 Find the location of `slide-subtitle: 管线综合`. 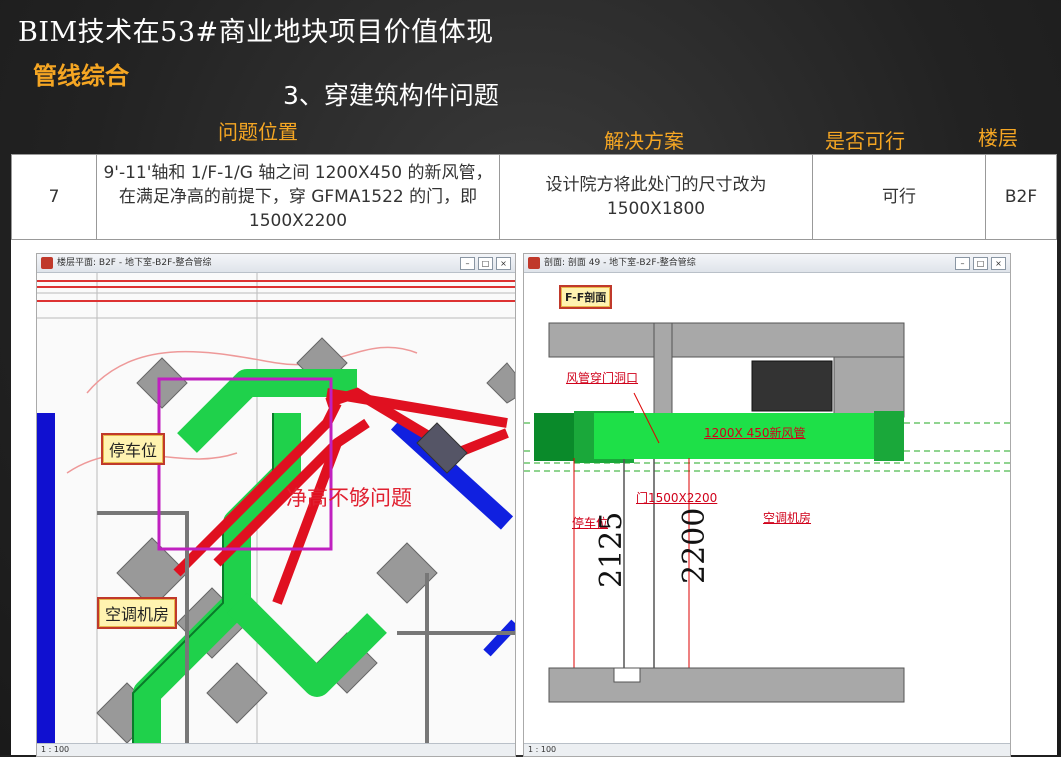

slide-subtitle: 管线综合 is located at coordinates (81, 76).